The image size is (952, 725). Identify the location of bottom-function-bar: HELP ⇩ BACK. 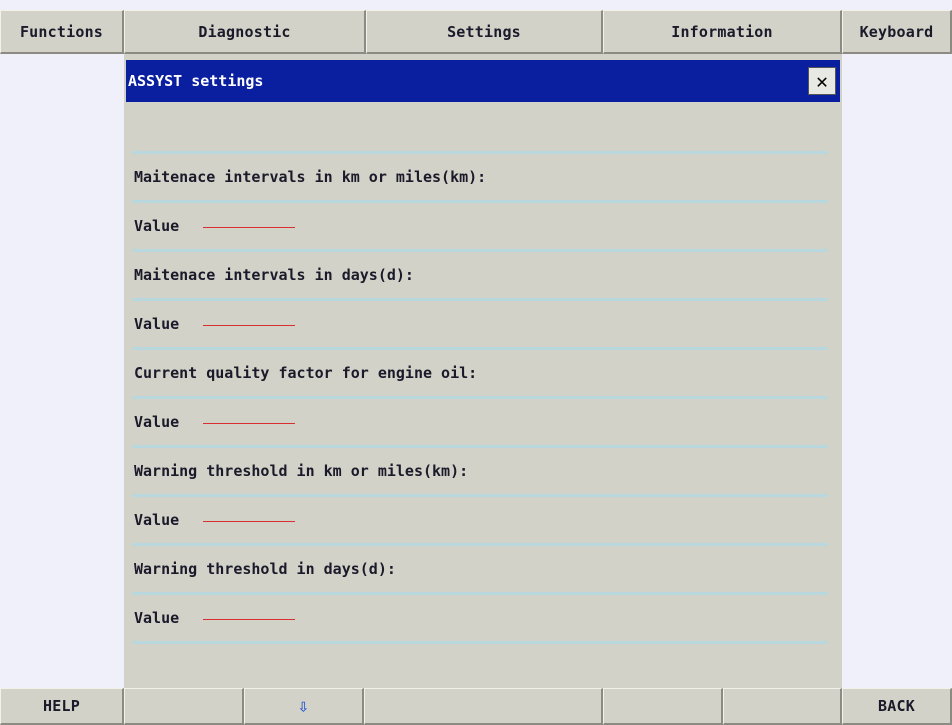
(476, 706).